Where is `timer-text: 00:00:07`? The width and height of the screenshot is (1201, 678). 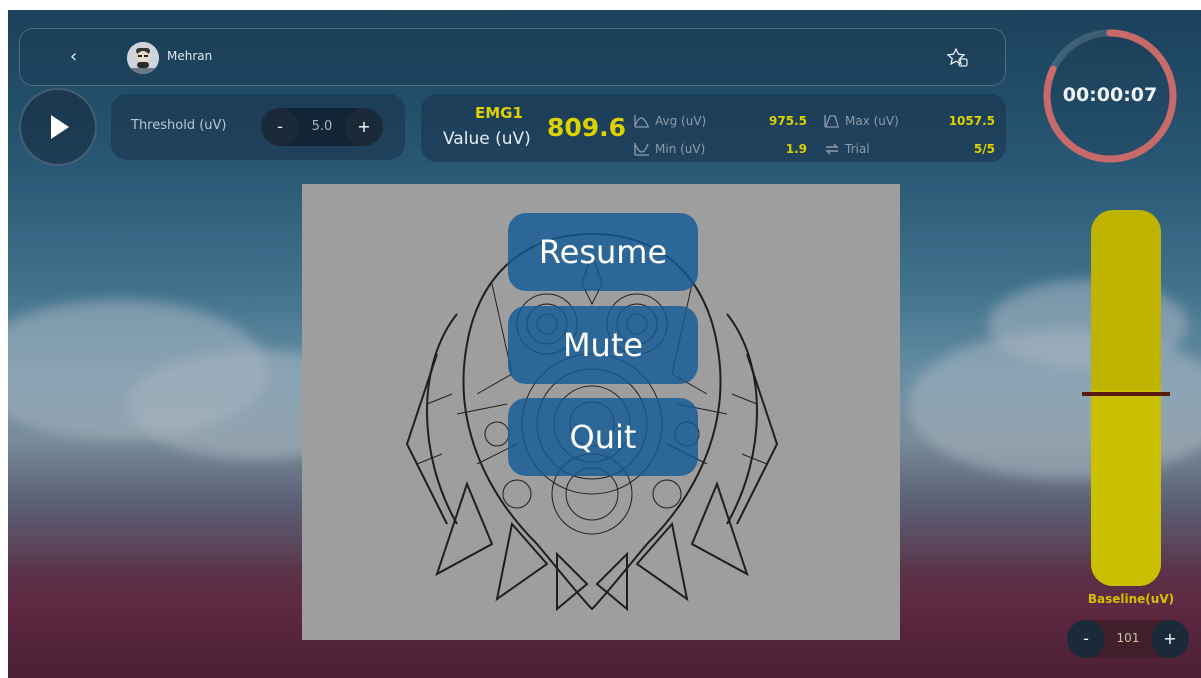 timer-text: 00:00:07 is located at coordinates (1110, 95).